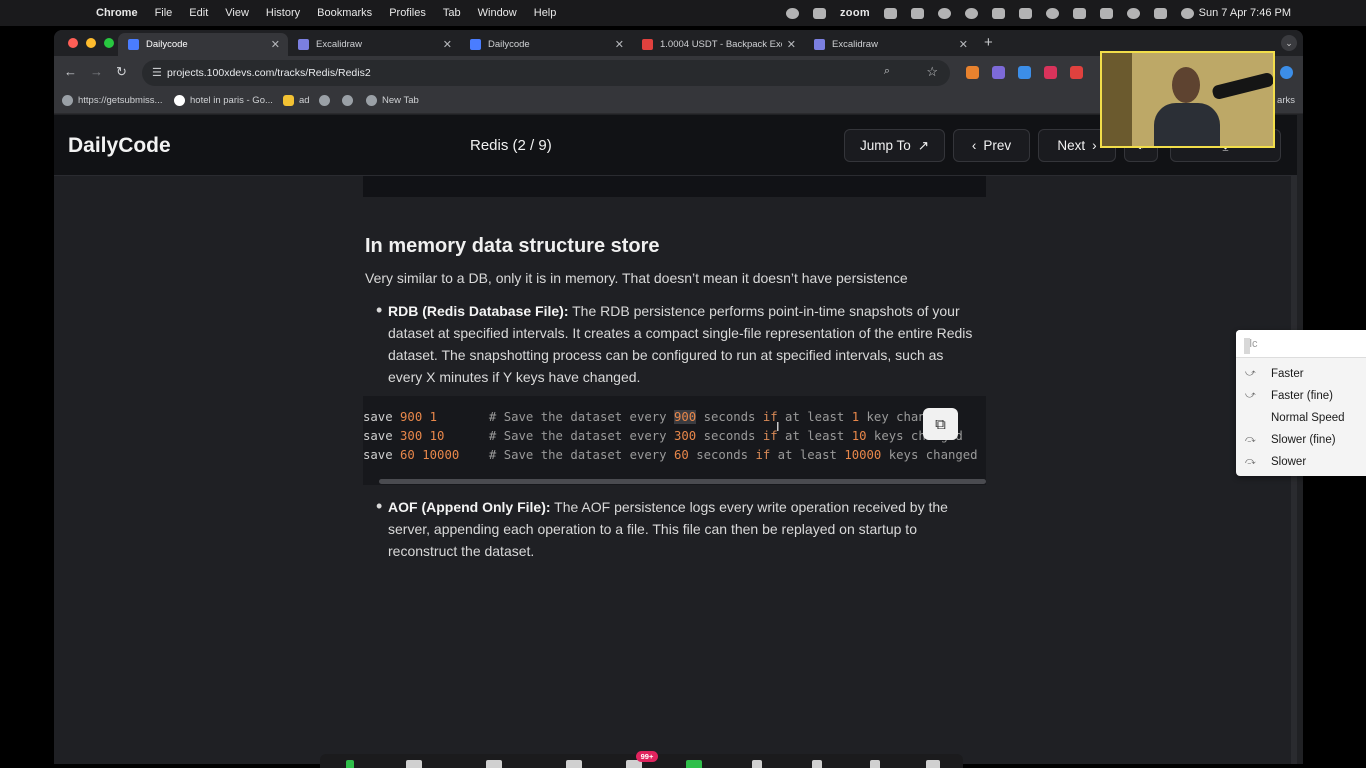 The height and width of the screenshot is (768, 1366). I want to click on faster-fine-icon: ⤻, so click(1250, 395).